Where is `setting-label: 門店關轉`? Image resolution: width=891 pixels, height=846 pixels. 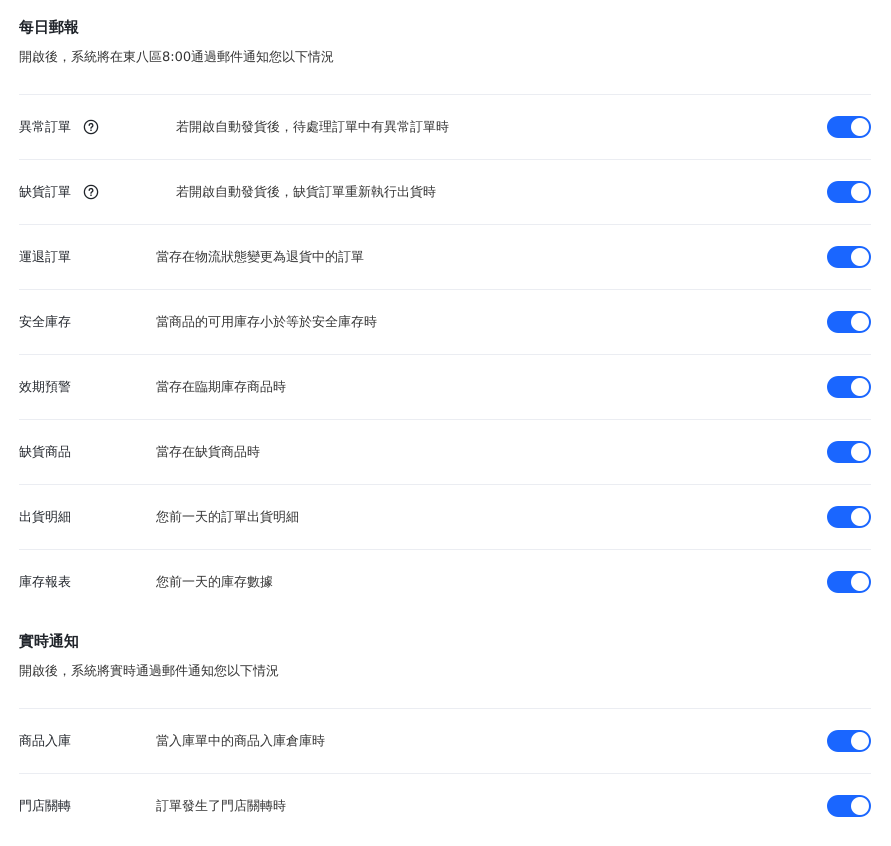
setting-label: 門店關轉 is located at coordinates (45, 806).